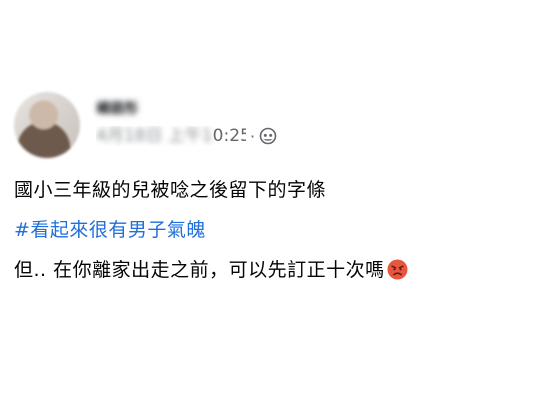 The height and width of the screenshot is (400, 550). I want to click on timestamp-visible-part: 0:25, so click(229, 136).